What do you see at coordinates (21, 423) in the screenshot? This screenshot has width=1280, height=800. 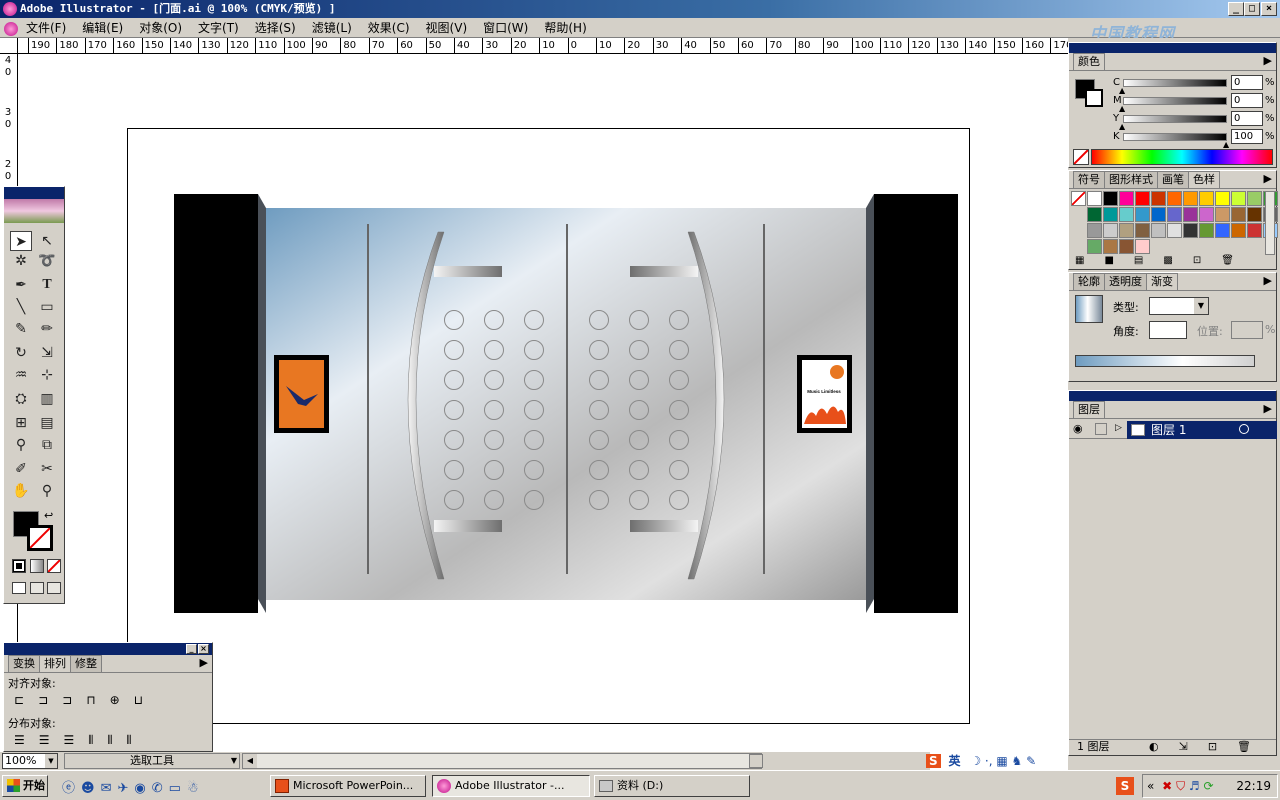 I see `mesh-tool-icon: ⊞` at bounding box center [21, 423].